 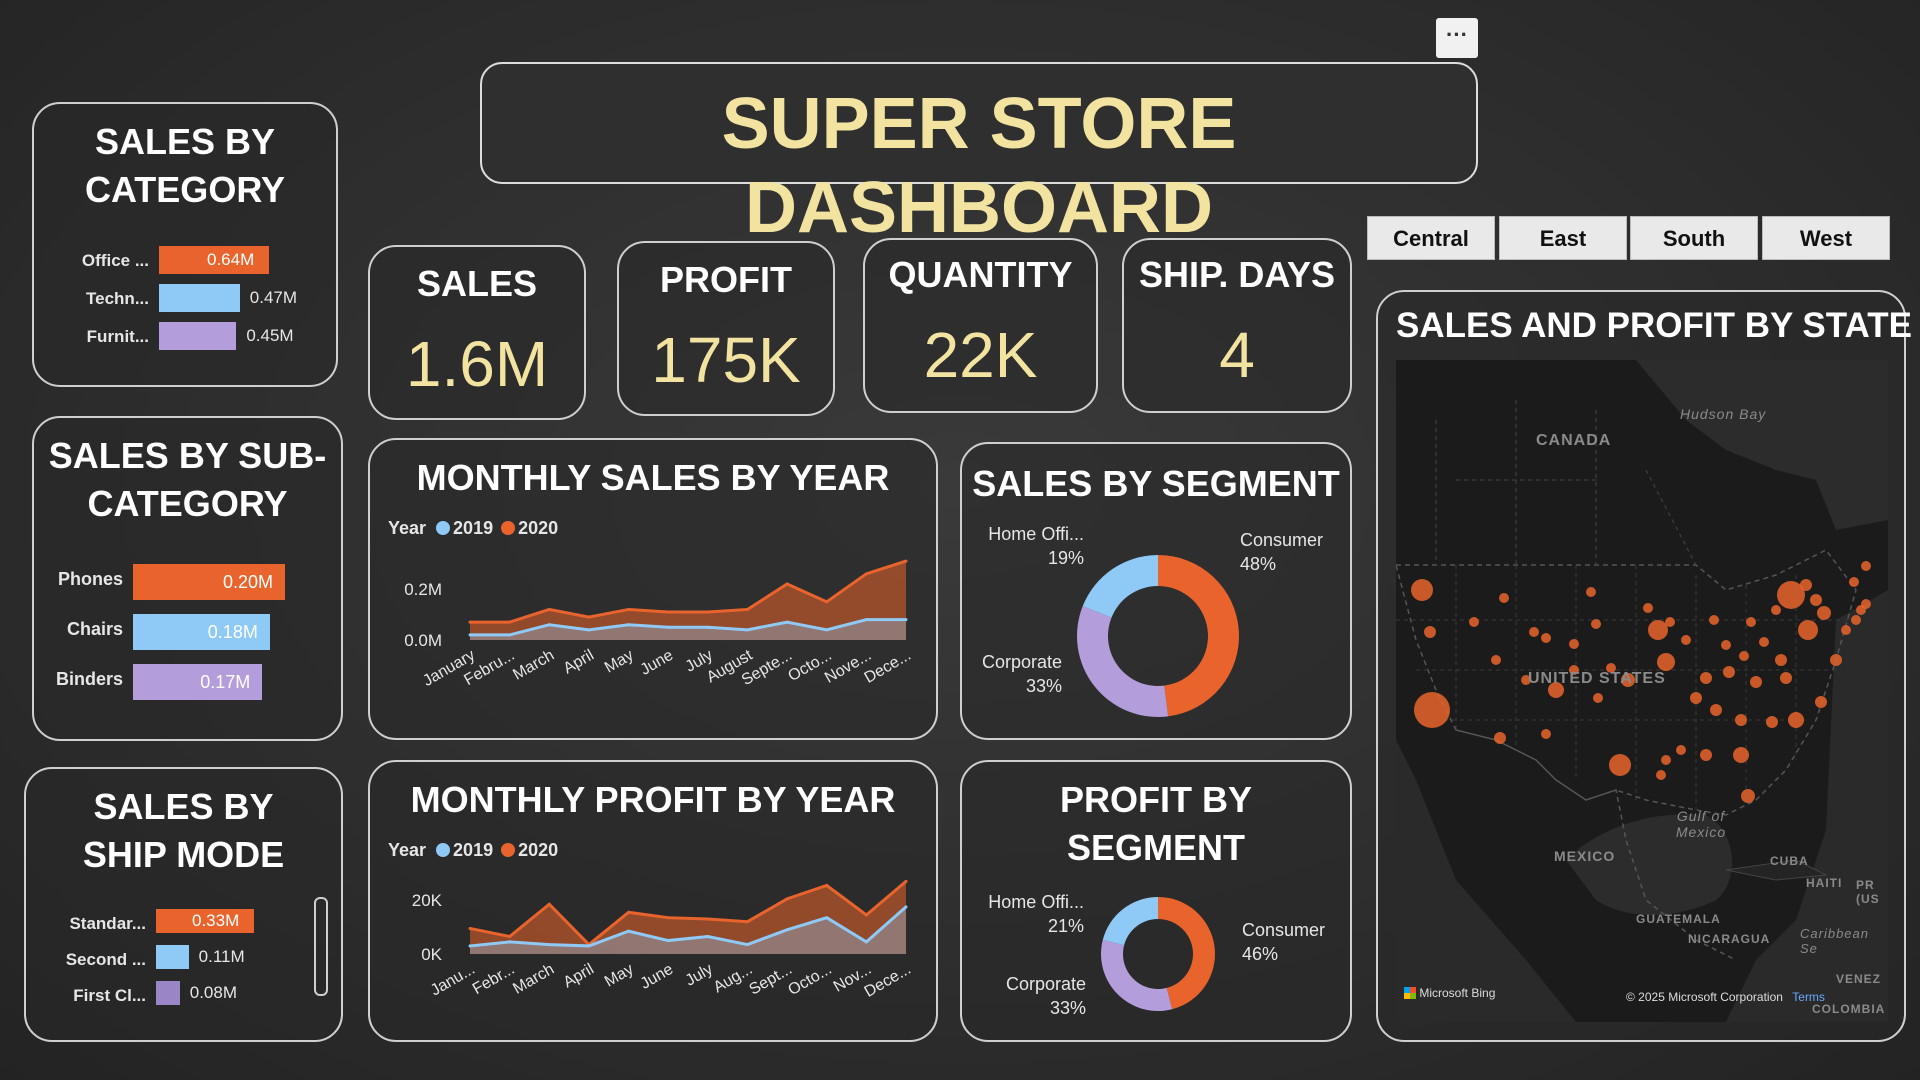 What do you see at coordinates (176, 924) in the screenshot?
I see `bar-row: Standar... 0.33M` at bounding box center [176, 924].